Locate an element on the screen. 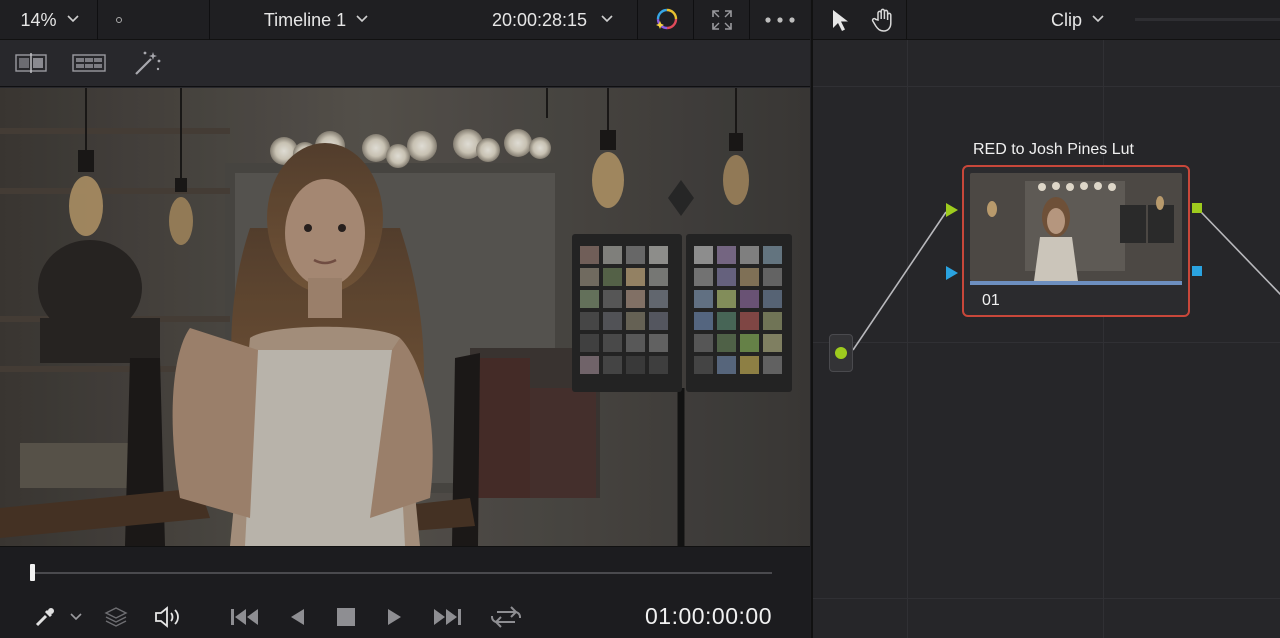 Image resolution: width=1280 pixels, height=638 pixels. expand-icon is located at coordinates (721, 20).